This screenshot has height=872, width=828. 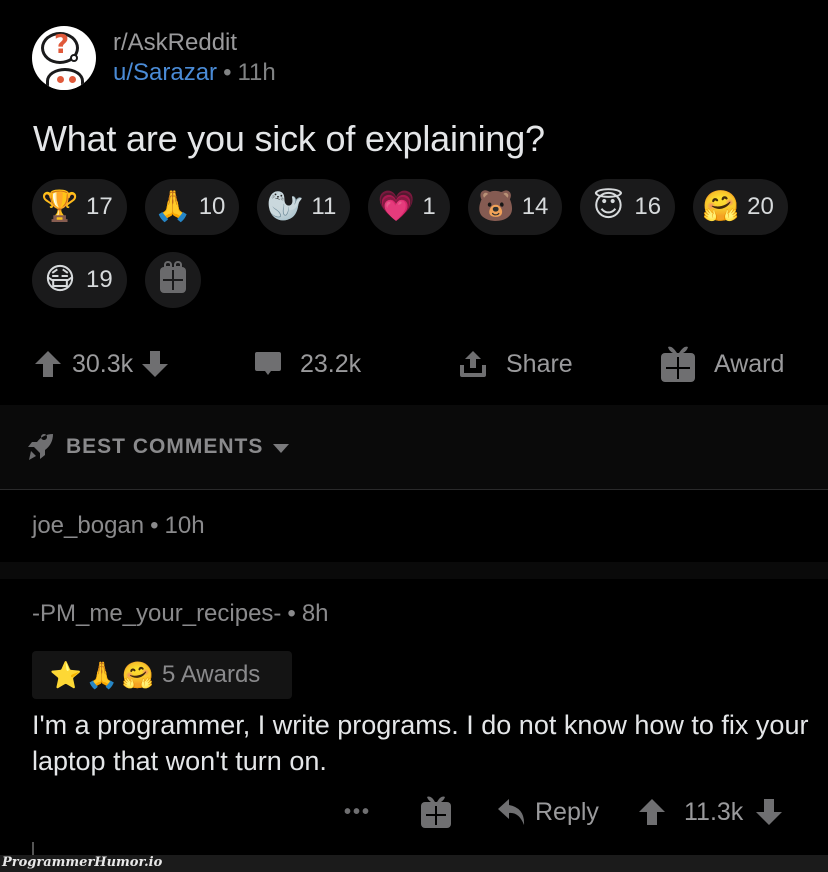 I want to click on watermark-text: ProgrammerHumor.io, so click(x=82, y=862).